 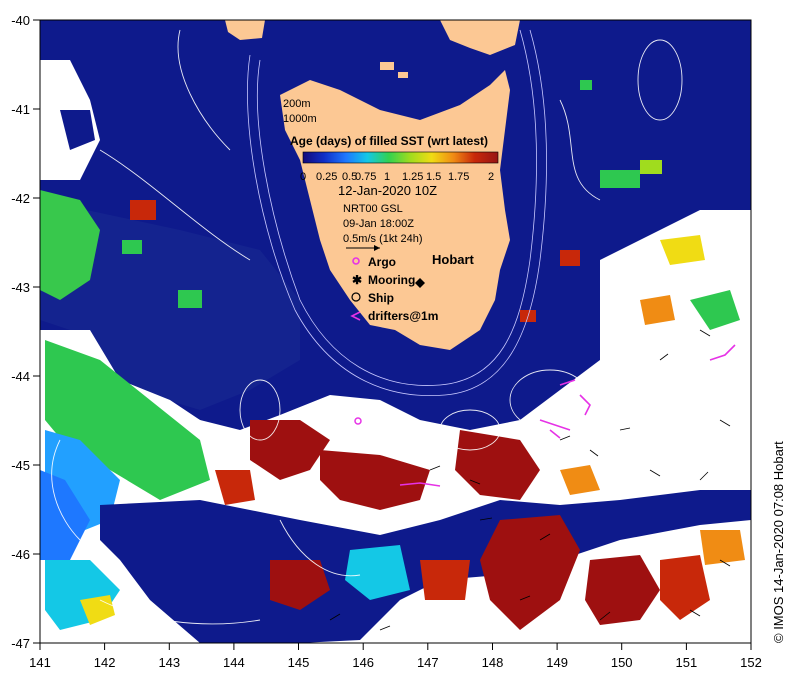 I want to click on product-label: NRT00 GSL, so click(x=373, y=209).